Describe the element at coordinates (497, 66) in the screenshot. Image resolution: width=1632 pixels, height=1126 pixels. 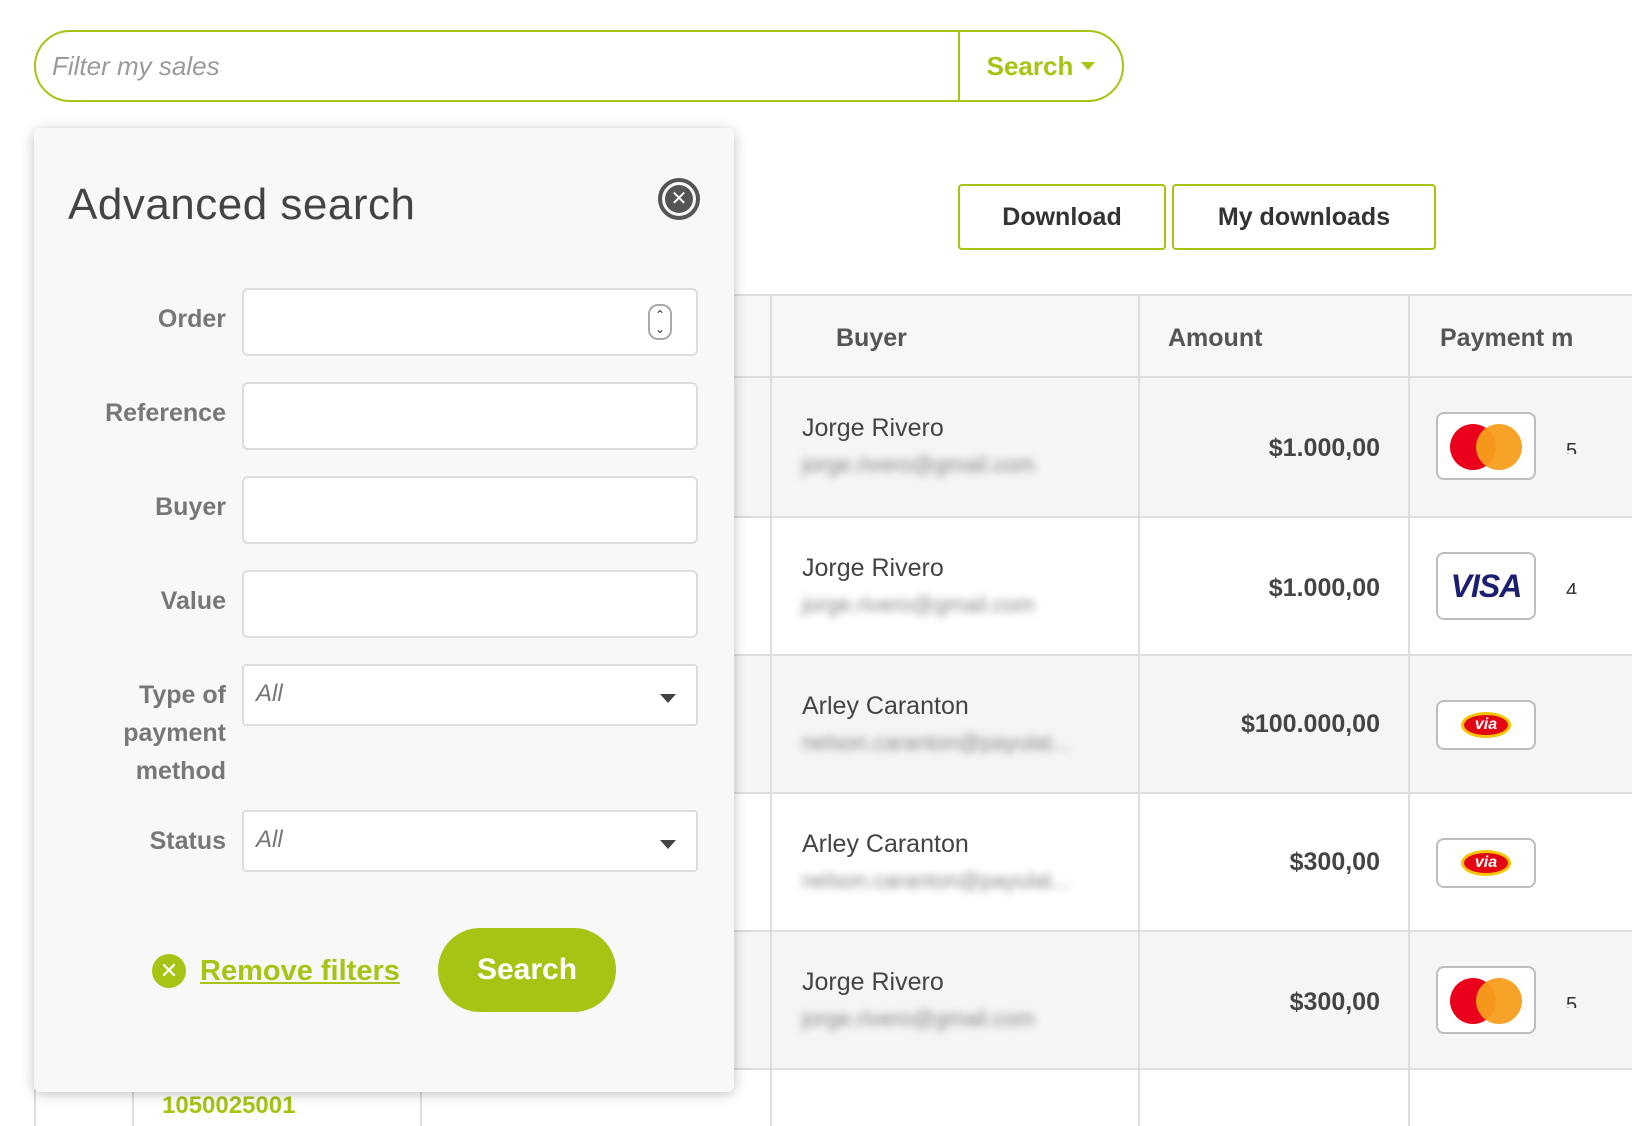
I see `filter-input` at that location.